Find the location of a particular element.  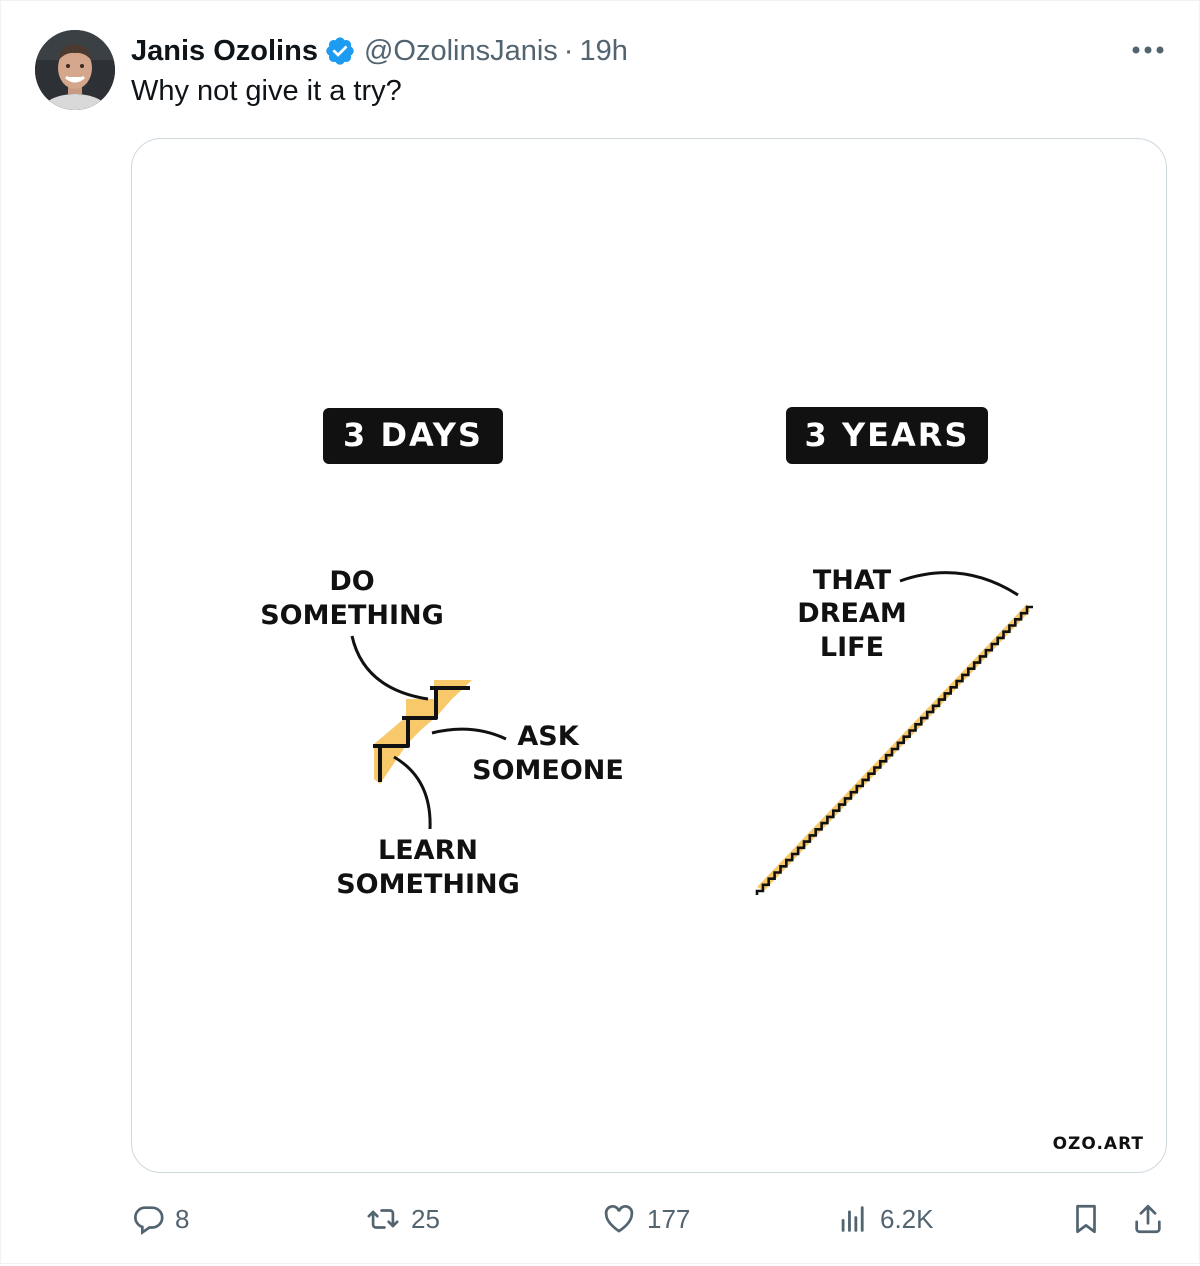

tweet-header: Janis Ozolins @OzolinsJanis · 19h is located at coordinates (379, 51).